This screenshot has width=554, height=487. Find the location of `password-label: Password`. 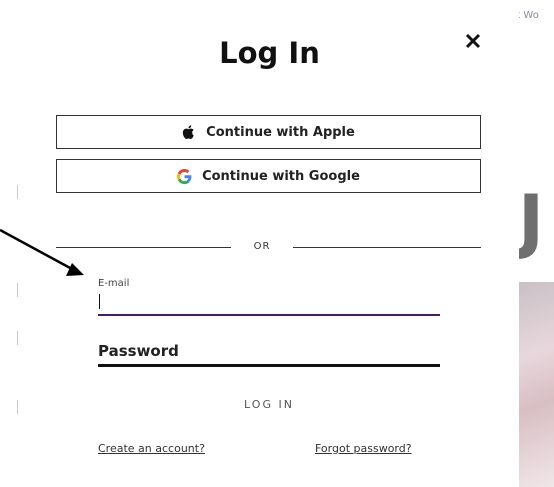

password-label: Password is located at coordinates (138, 351).